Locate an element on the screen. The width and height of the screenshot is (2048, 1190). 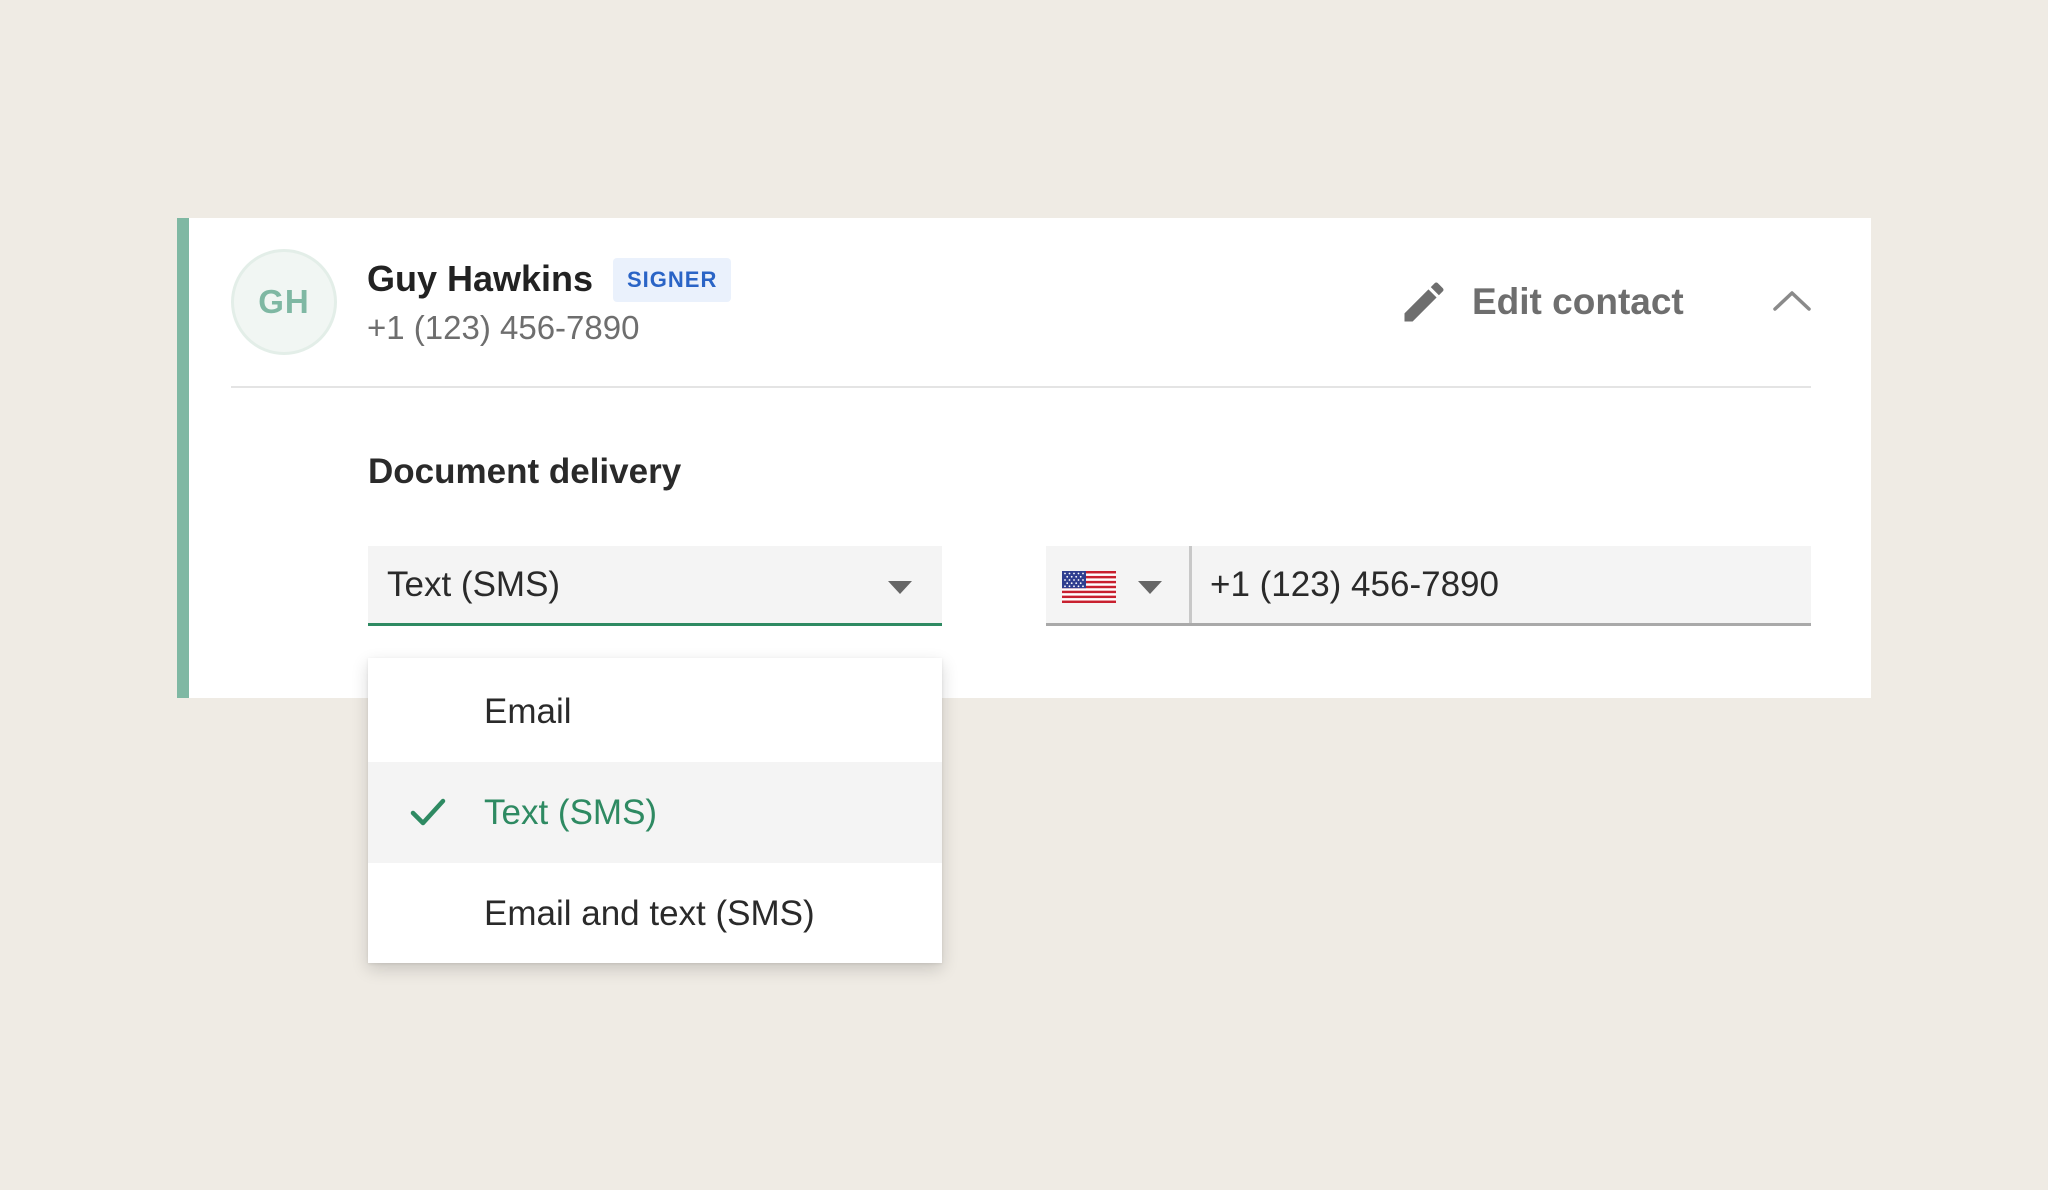
menu-item-email-and-text: Email and text (SMS) is located at coordinates (655, 913).